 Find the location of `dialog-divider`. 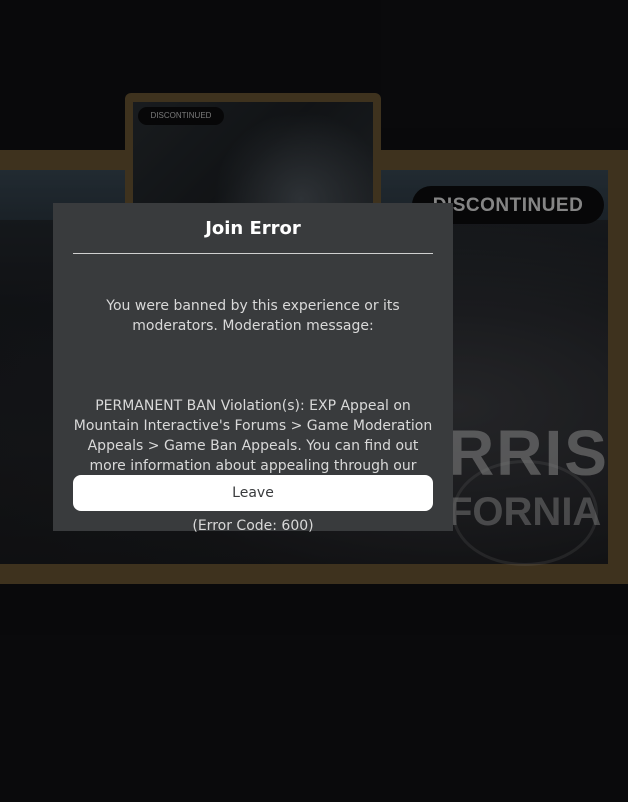

dialog-divider is located at coordinates (253, 253).